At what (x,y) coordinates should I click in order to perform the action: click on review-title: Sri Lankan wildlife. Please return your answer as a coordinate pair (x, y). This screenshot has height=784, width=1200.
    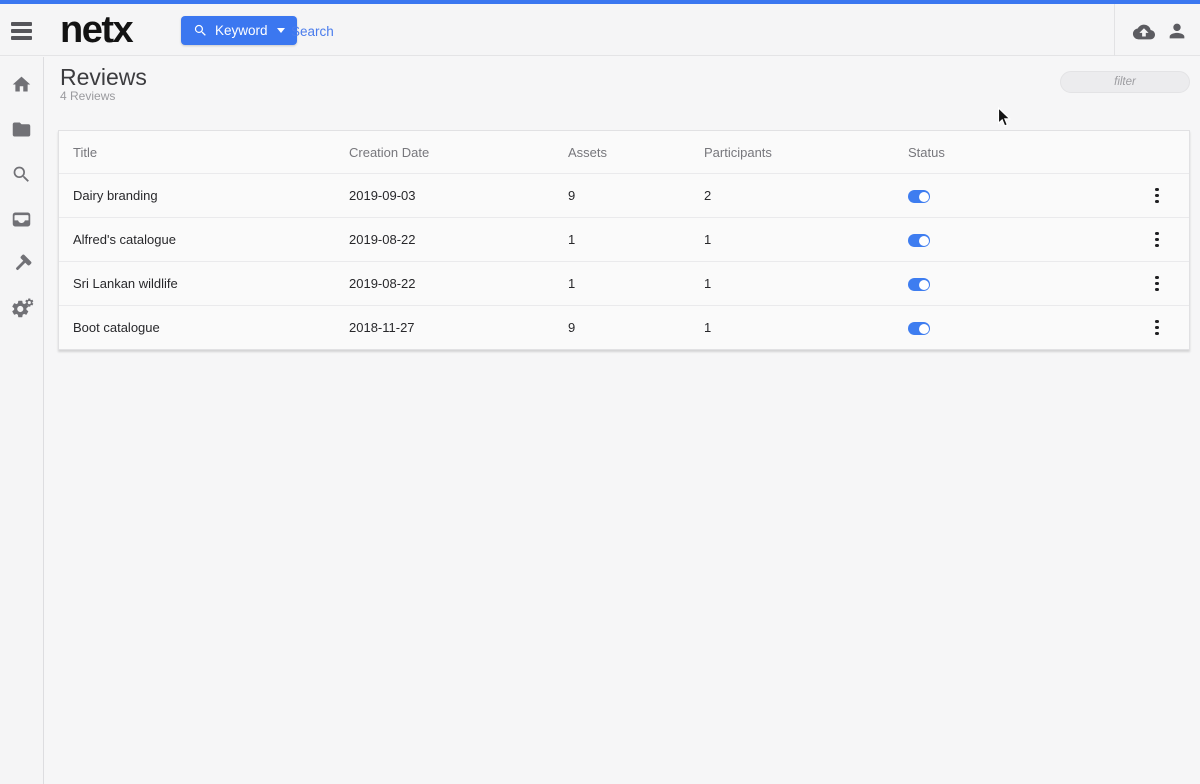
    Looking at the image, I should click on (125, 283).